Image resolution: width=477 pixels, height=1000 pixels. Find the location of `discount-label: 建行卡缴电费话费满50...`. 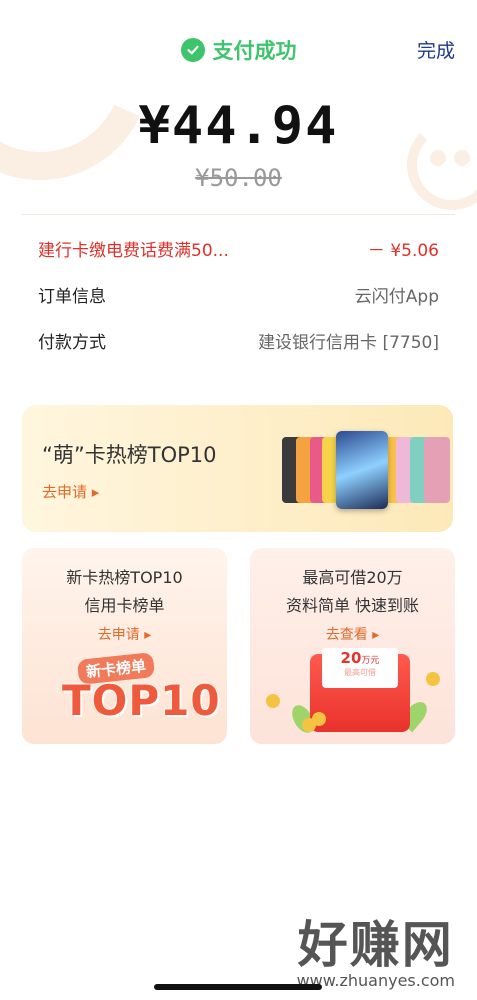

discount-label: 建行卡缴电费话费满50... is located at coordinates (133, 250).